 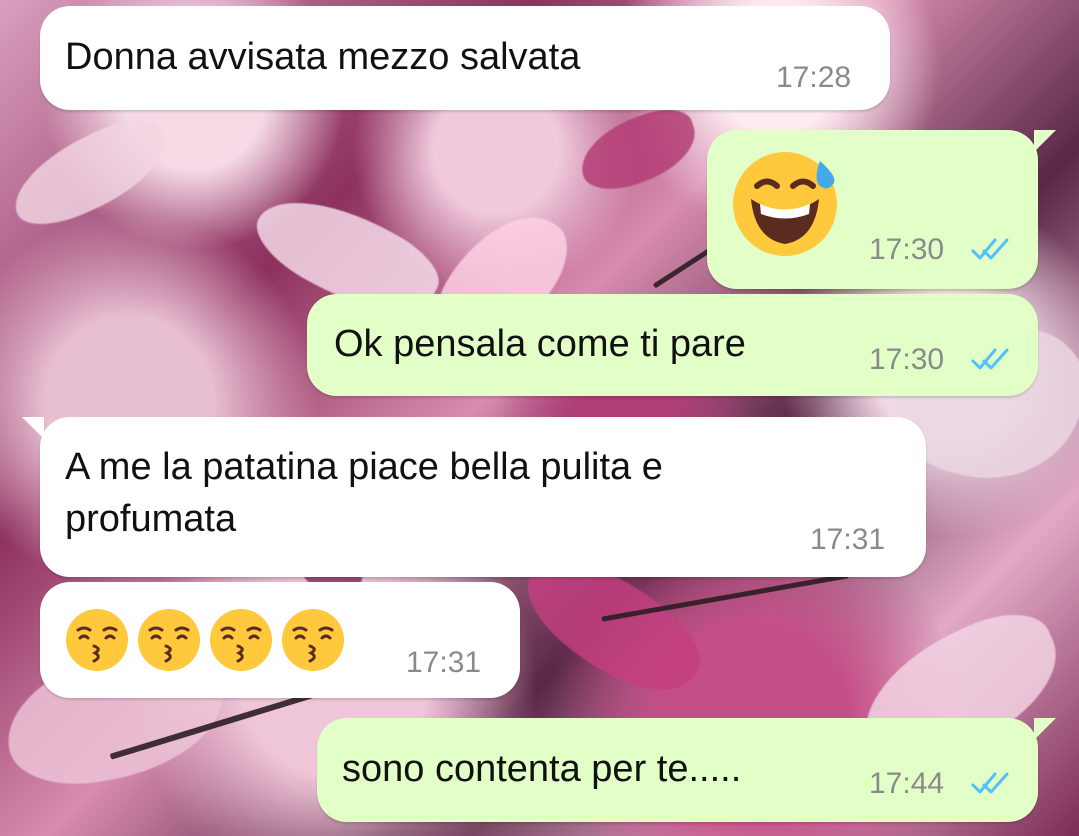 What do you see at coordinates (540, 344) in the screenshot?
I see `message-text: Ok pensala come ti pare` at bounding box center [540, 344].